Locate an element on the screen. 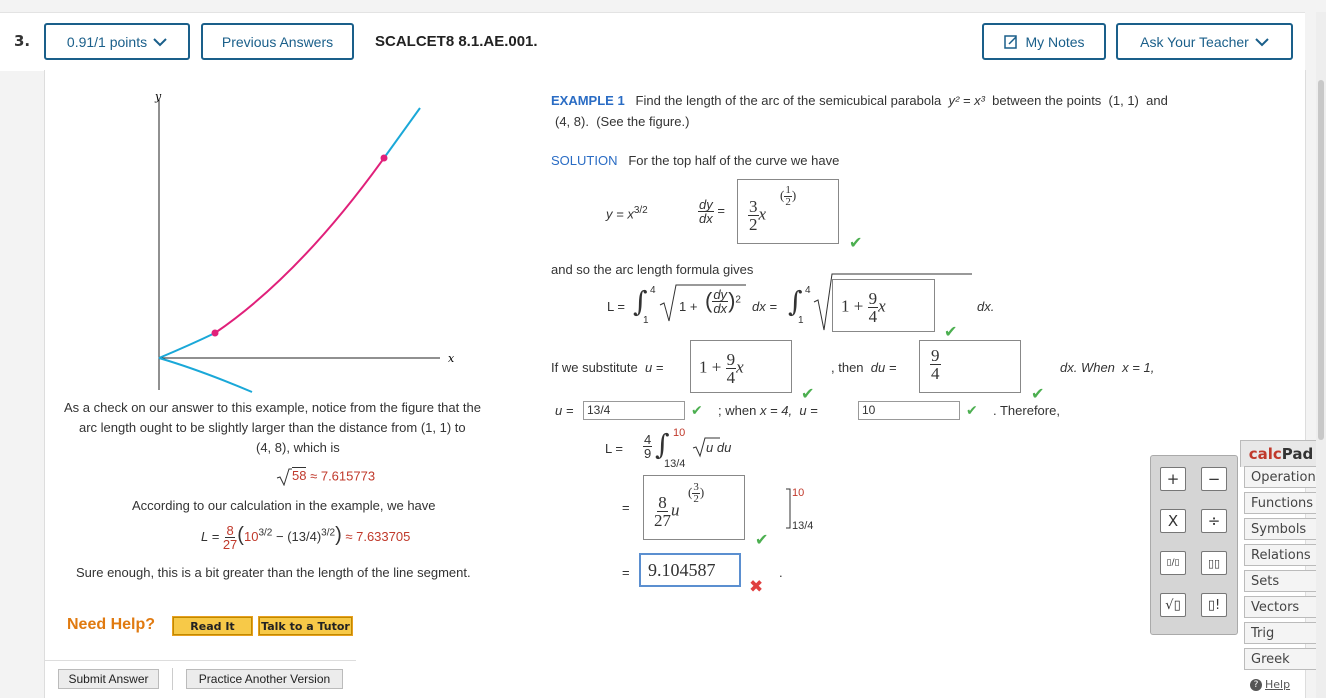  lower-limit: 1 is located at coordinates (646, 320).